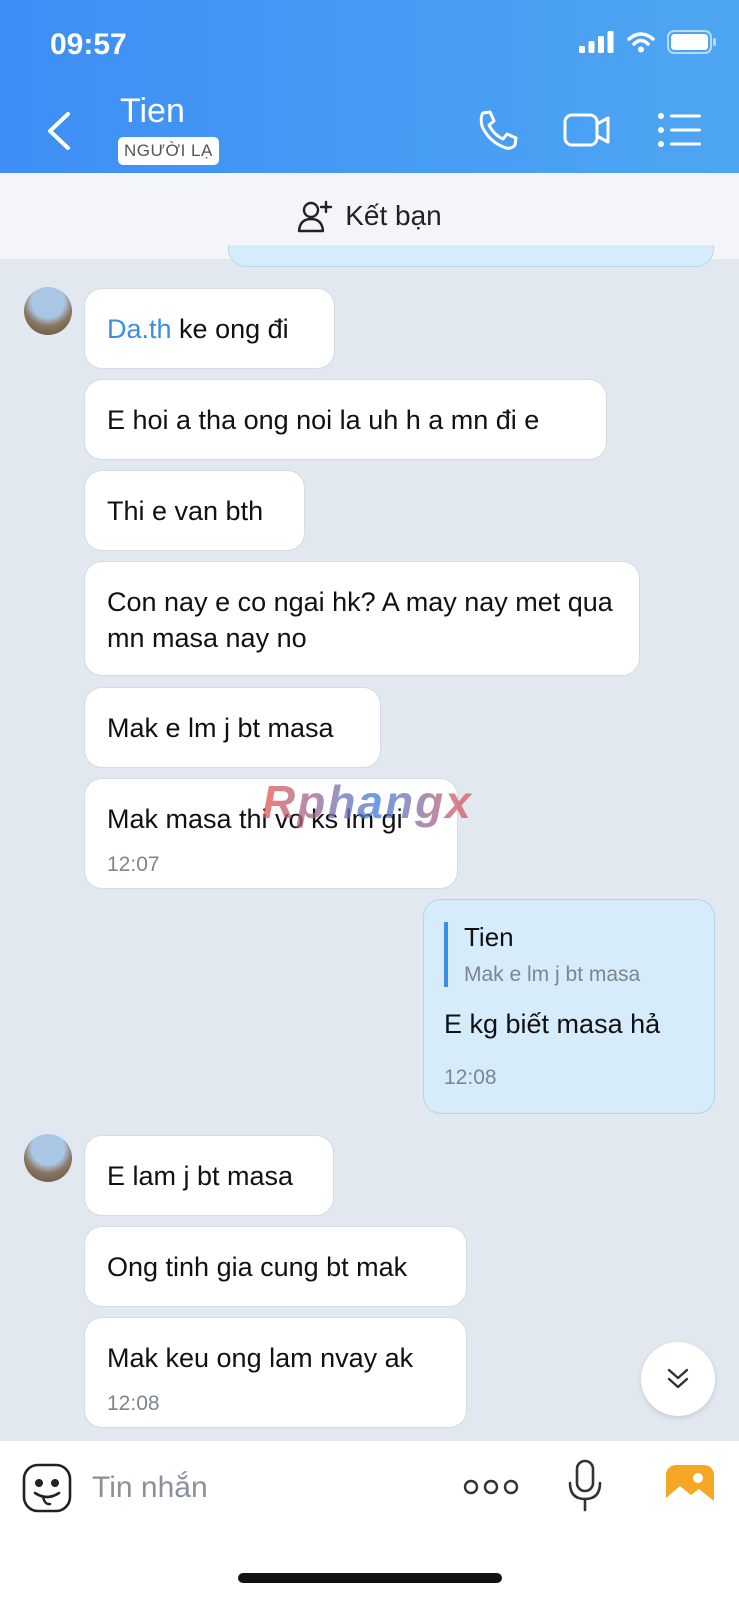  I want to click on message-bubble: Mak keu ong lam nvay ak 12:08, so click(275, 1372).